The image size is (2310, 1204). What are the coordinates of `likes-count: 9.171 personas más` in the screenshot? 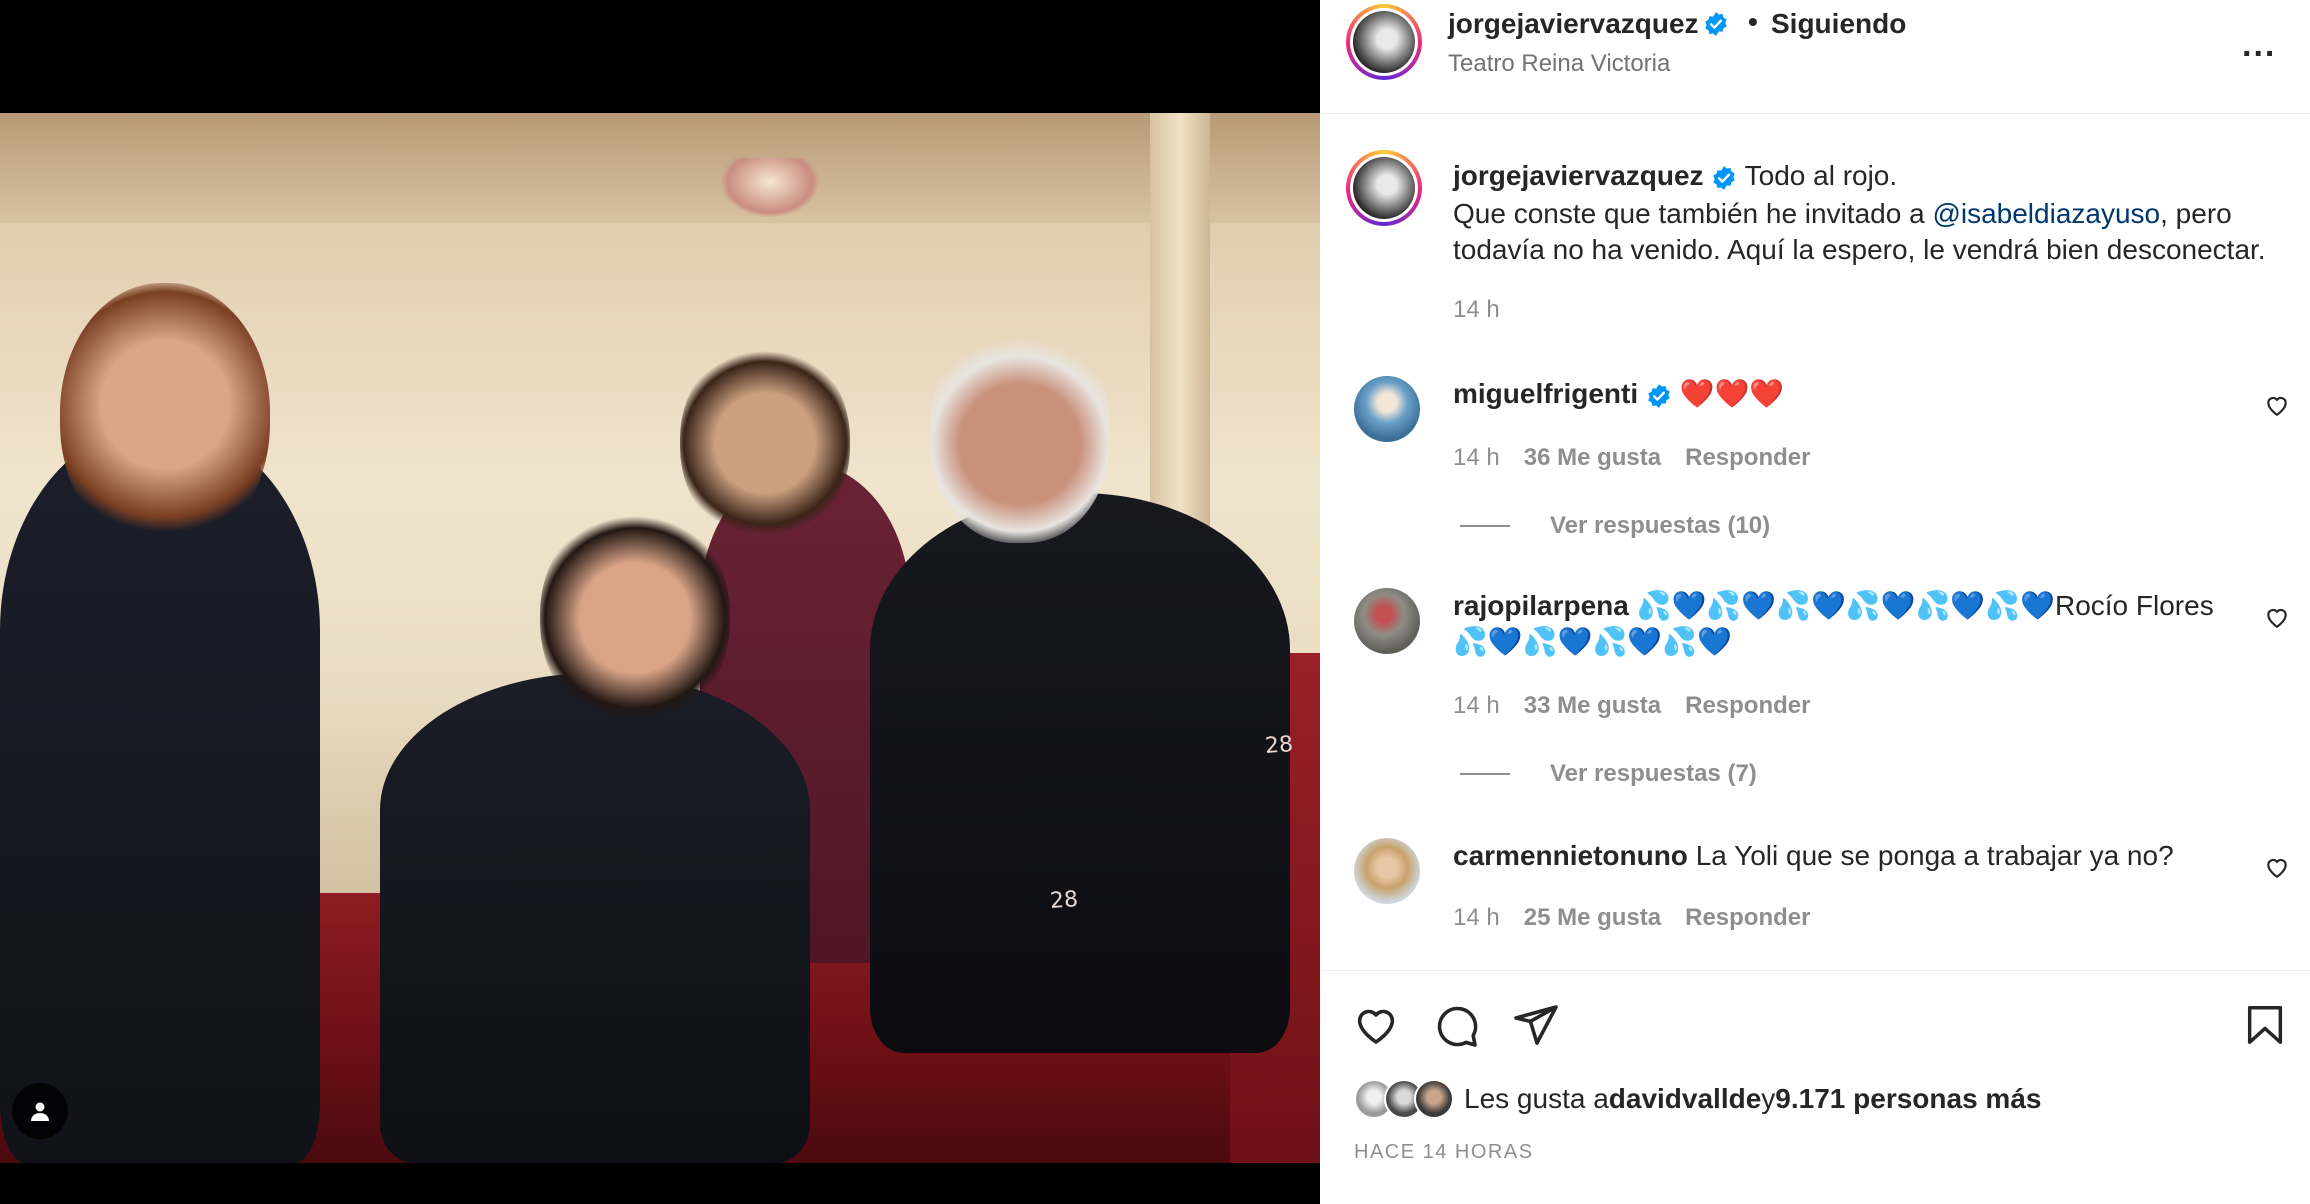 It's located at (1908, 1099).